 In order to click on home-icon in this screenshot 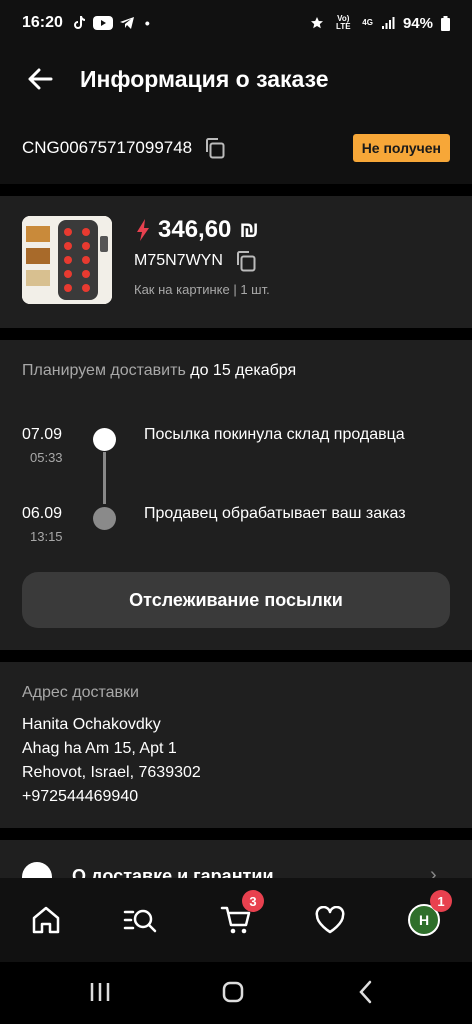, I will do `click(46, 920)`.